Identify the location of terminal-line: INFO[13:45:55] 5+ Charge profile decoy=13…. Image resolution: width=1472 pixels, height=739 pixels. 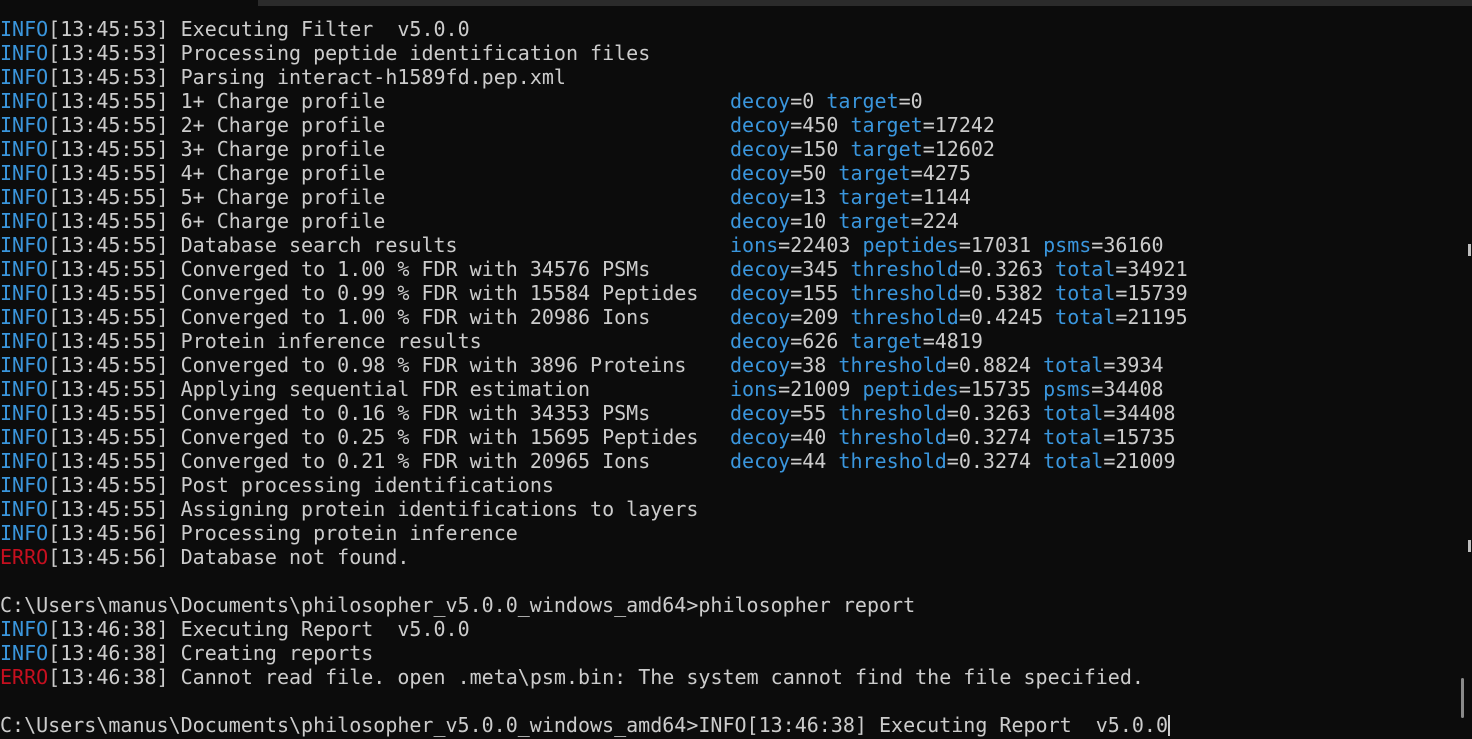
(730, 197).